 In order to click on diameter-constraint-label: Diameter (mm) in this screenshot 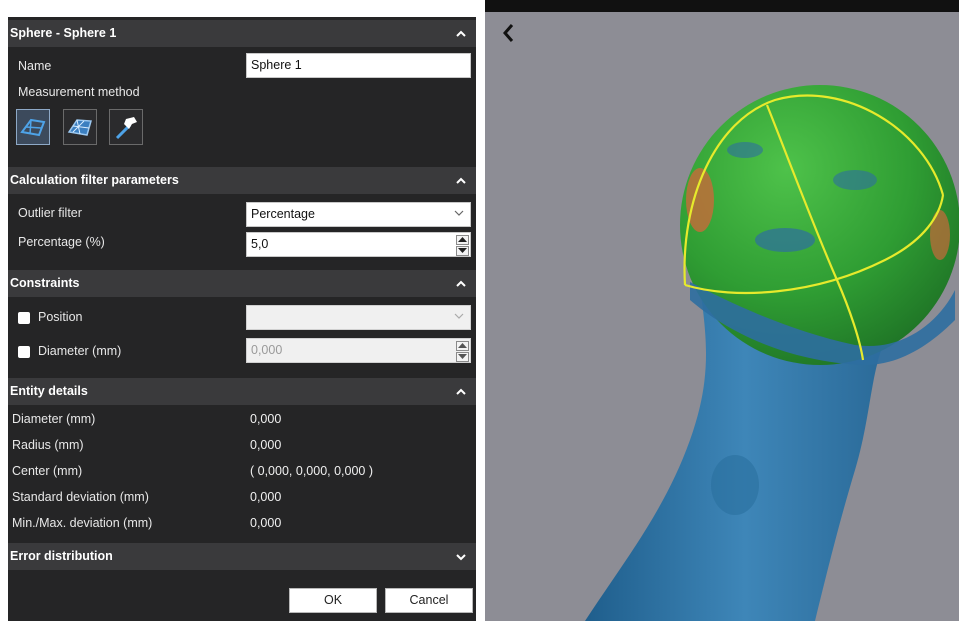, I will do `click(80, 351)`.